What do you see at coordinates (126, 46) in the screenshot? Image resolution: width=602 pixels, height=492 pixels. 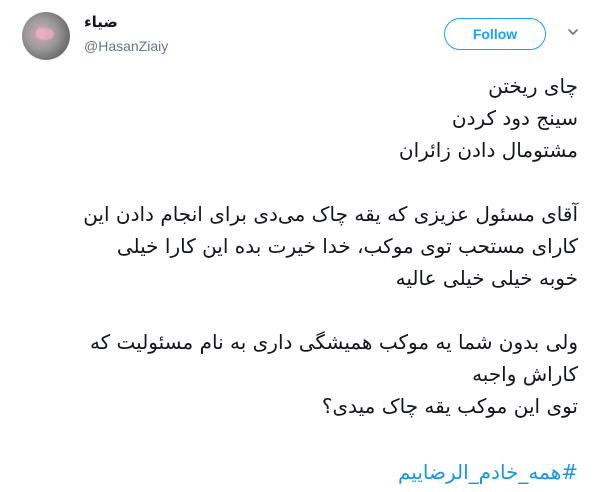 I see `author-handle: @HasanZiaiy` at bounding box center [126, 46].